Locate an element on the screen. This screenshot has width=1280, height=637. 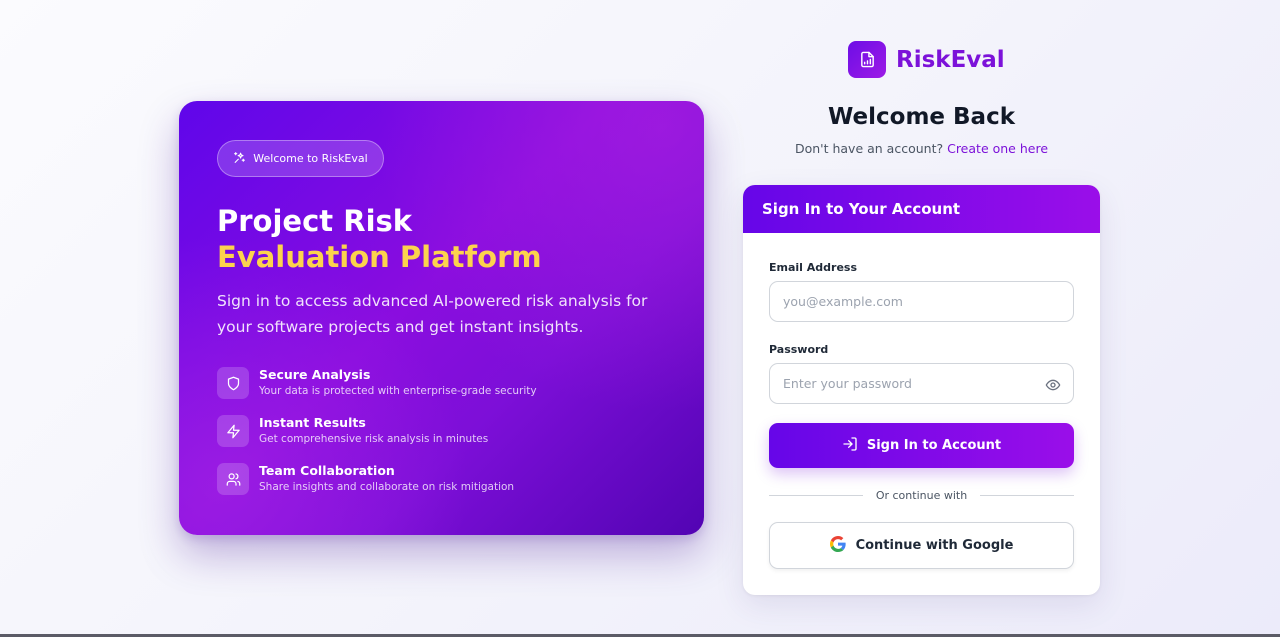
shield-icon is located at coordinates (233, 383).